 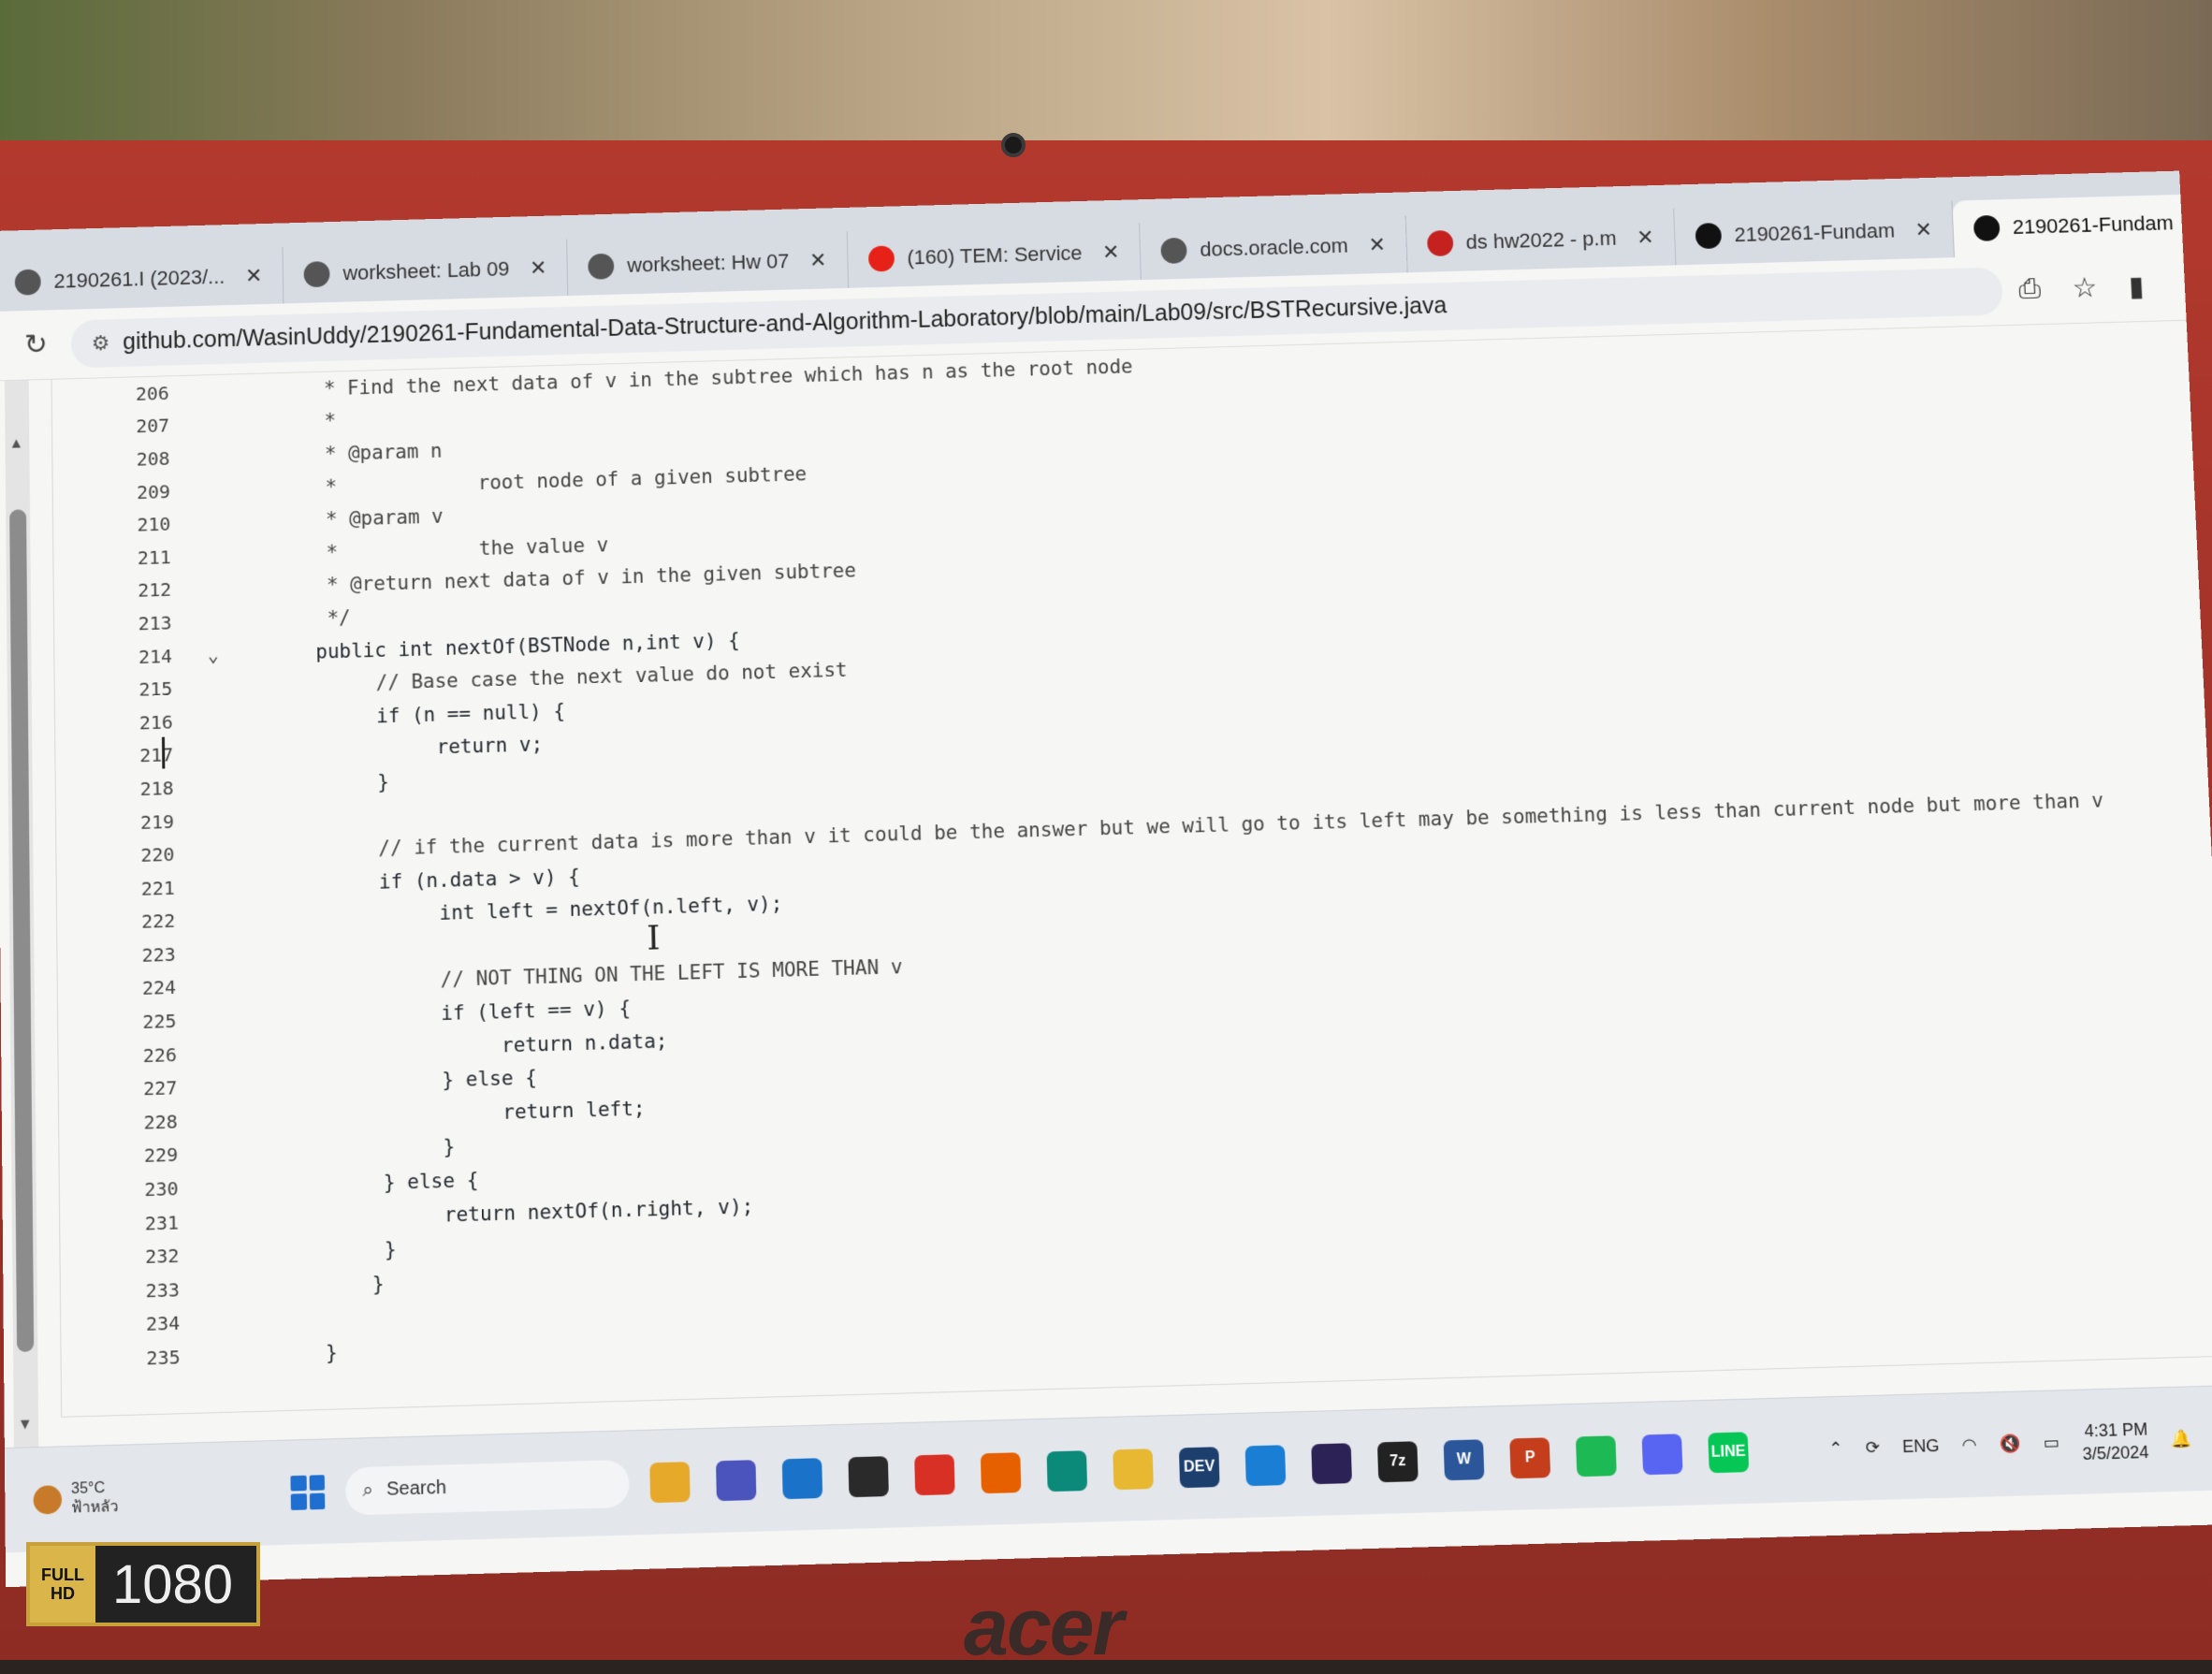 I want to click on line-number: 217, so click(x=125, y=756).